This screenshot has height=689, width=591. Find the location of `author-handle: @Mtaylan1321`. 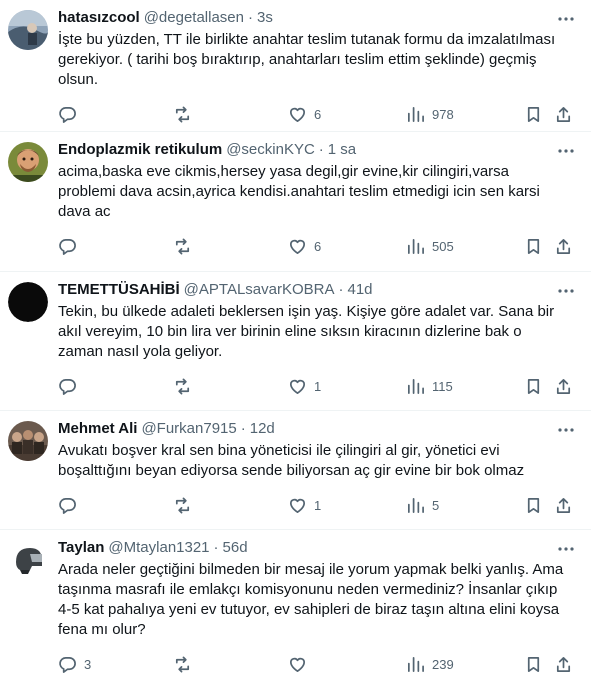

author-handle: @Mtaylan1321 is located at coordinates (158, 547).